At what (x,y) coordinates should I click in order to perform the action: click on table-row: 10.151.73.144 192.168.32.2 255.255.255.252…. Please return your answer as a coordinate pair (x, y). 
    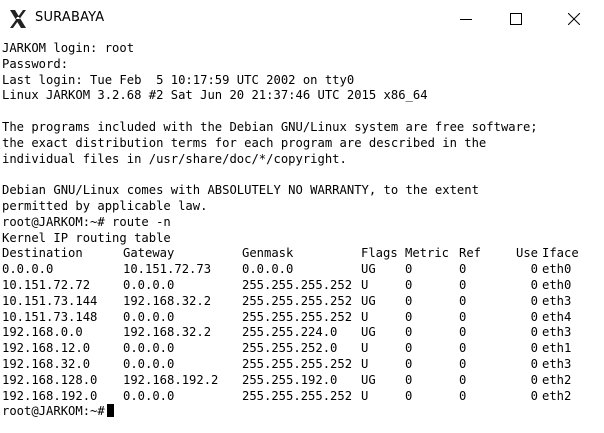
    Looking at the image, I should click on (302, 302).